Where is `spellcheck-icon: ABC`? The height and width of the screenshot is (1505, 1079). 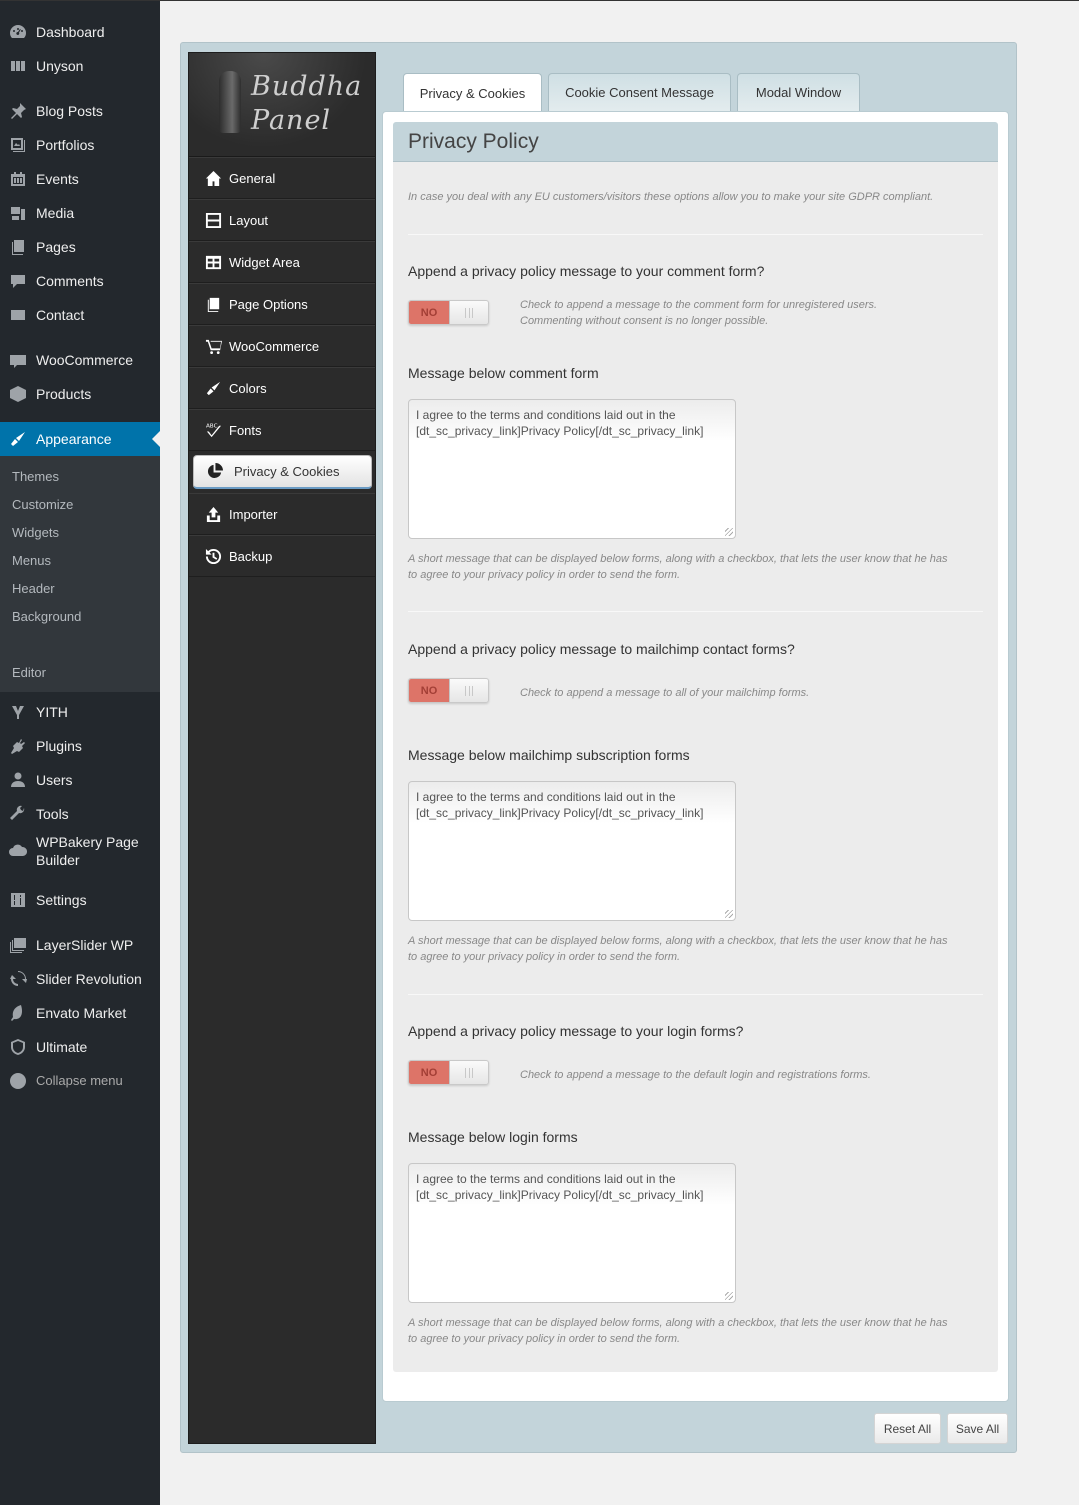
spellcheck-icon: ABC is located at coordinates (208, 430).